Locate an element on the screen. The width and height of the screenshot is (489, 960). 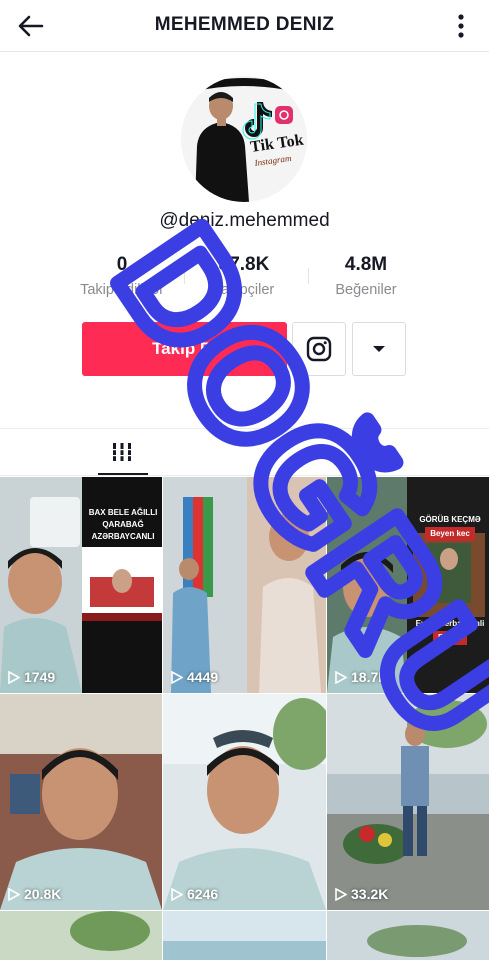
heart-hidden-icon is located at coordinates (366, 451).